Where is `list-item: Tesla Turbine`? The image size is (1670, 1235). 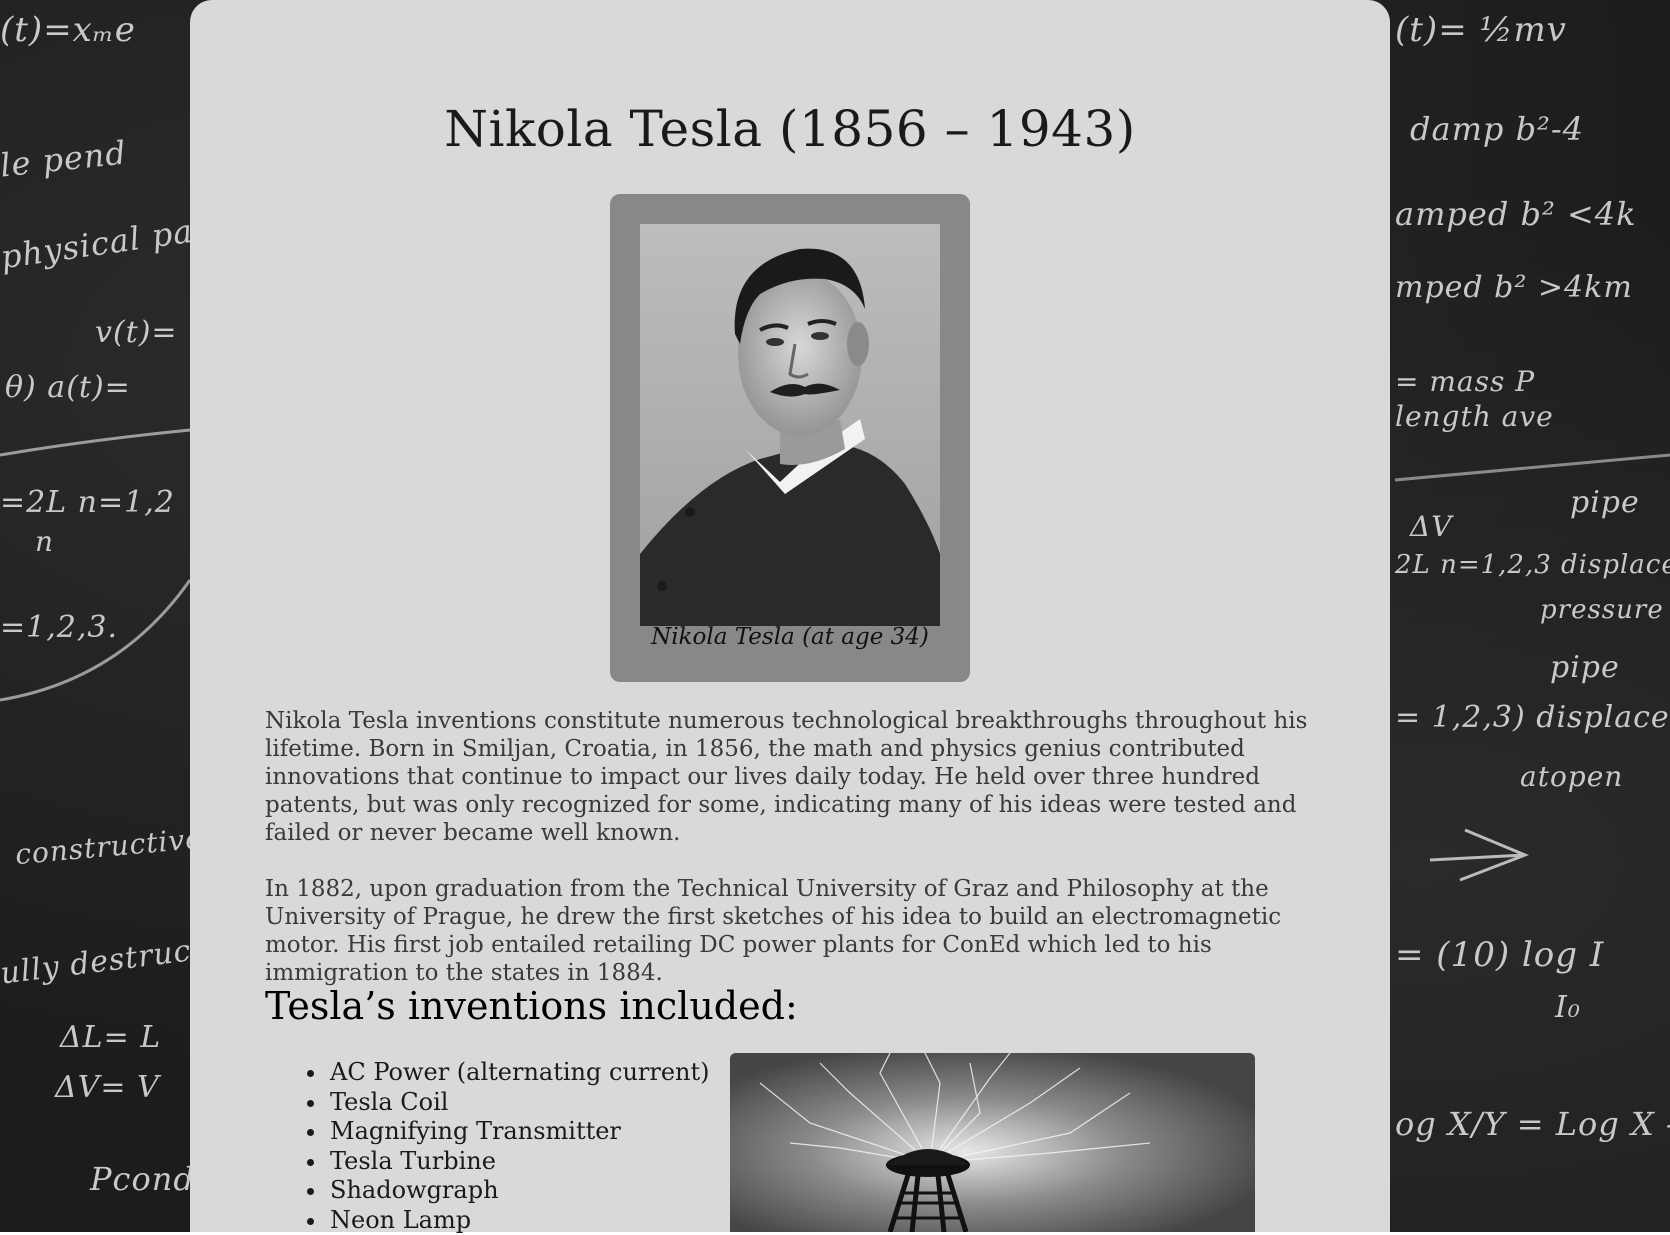 list-item: Tesla Turbine is located at coordinates (519, 1162).